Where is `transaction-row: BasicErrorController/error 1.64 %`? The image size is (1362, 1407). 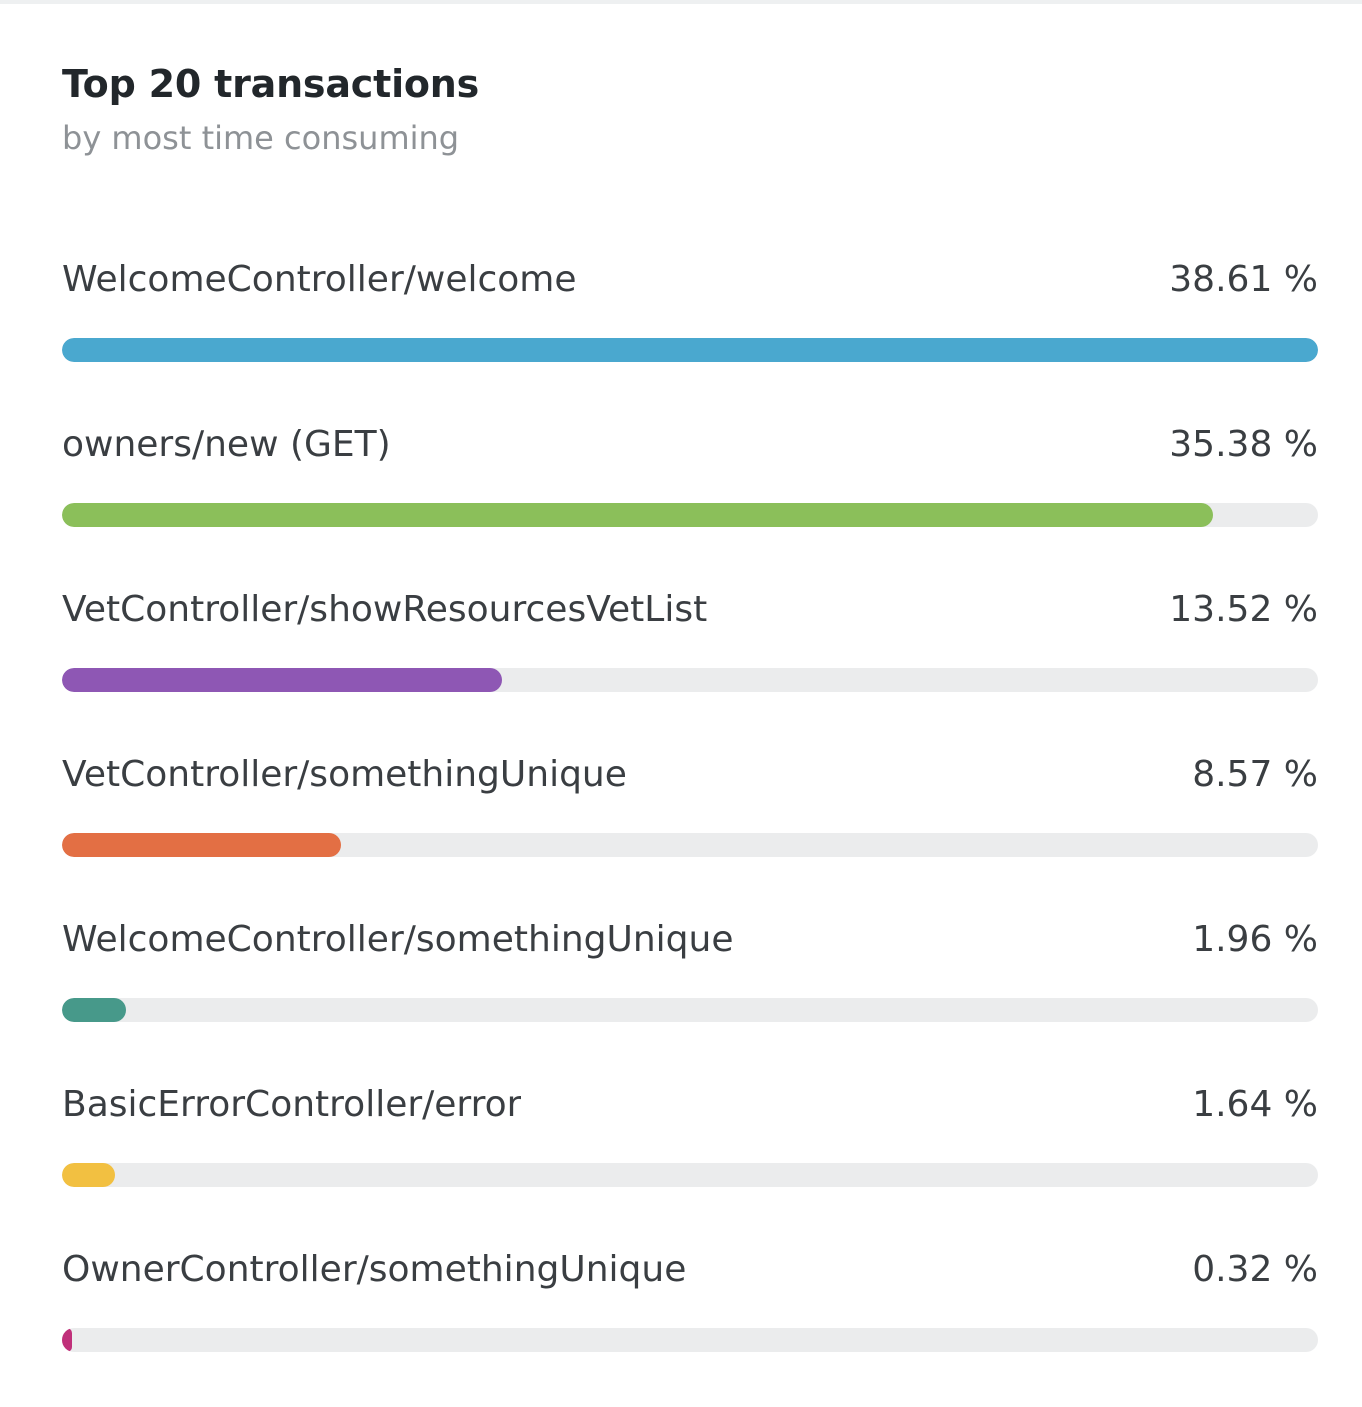 transaction-row: BasicErrorController/error 1.64 % is located at coordinates (690, 1159).